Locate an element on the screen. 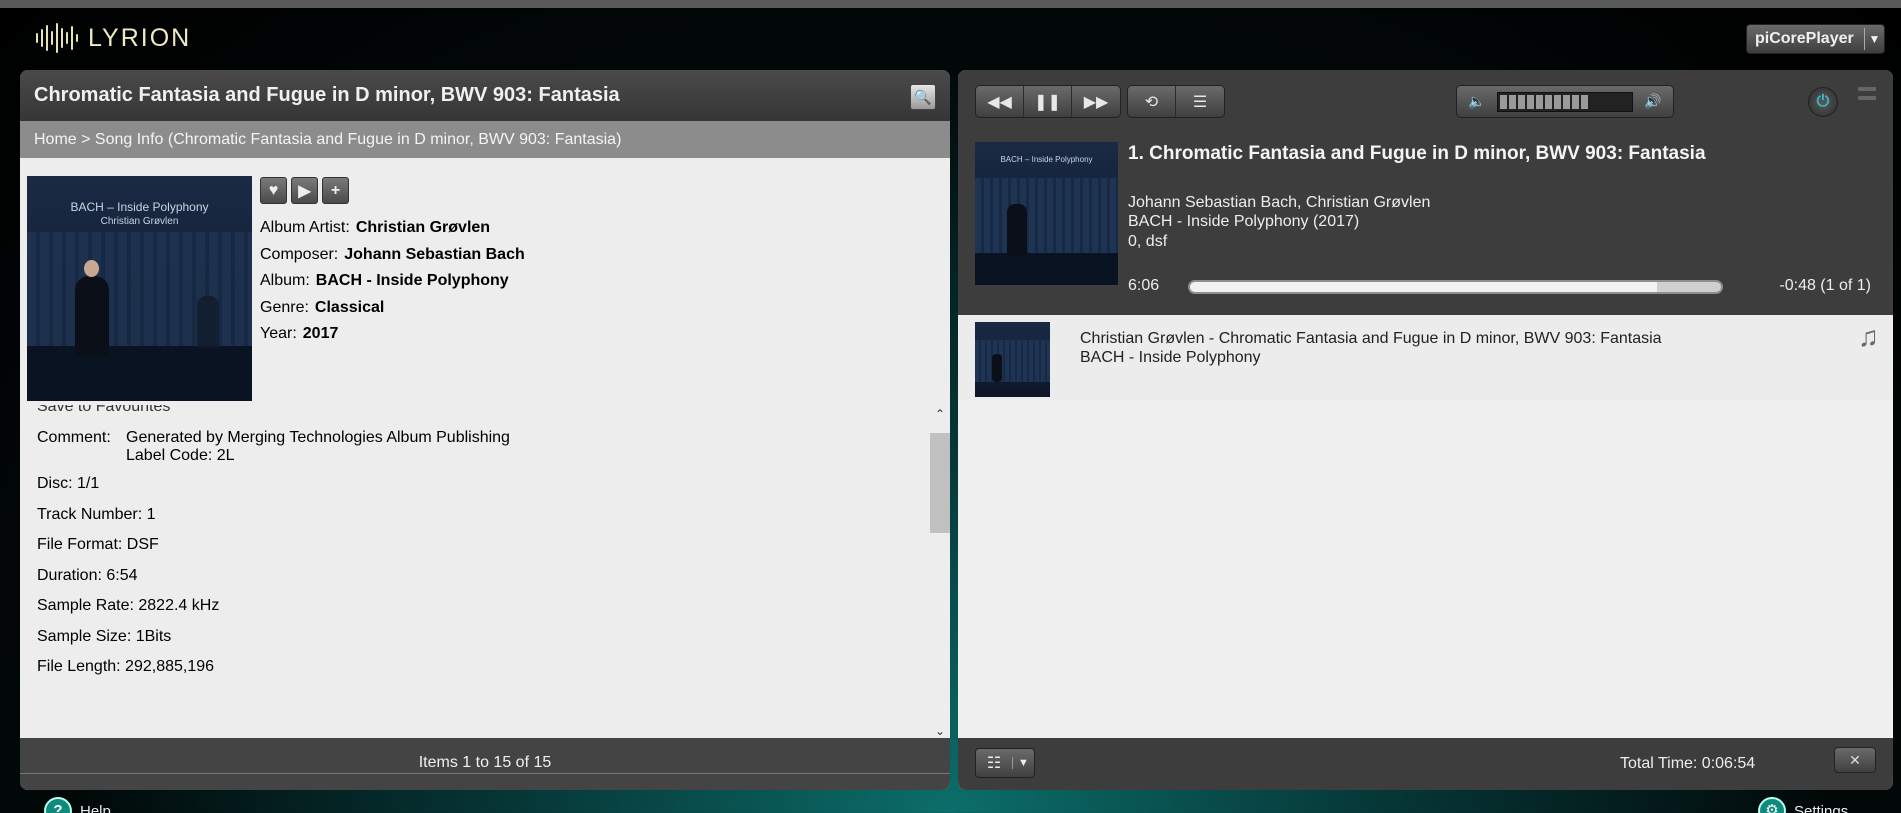  elapsed-time: 6:06 is located at coordinates (1144, 285).